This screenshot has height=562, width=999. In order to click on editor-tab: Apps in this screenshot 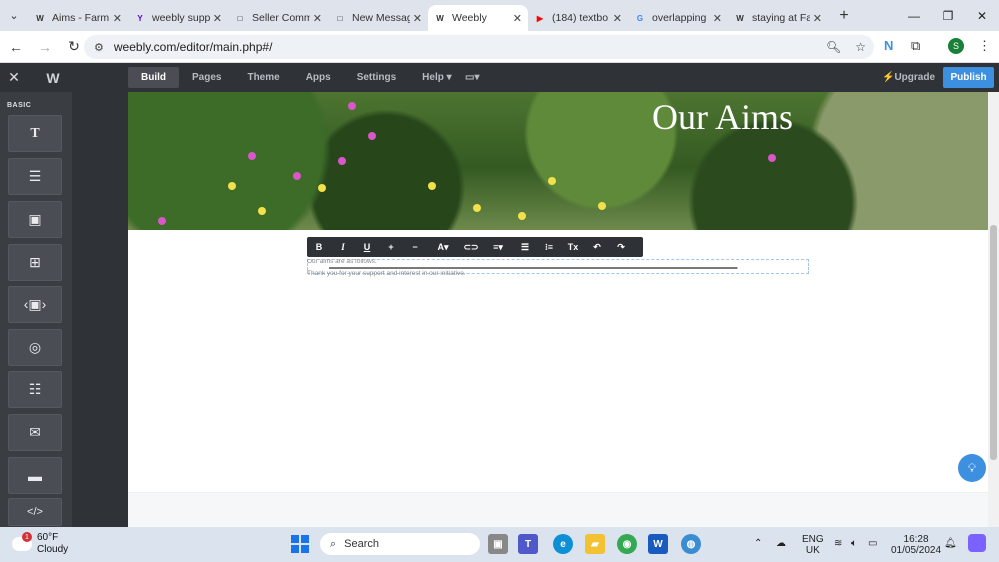, I will do `click(318, 77)`.